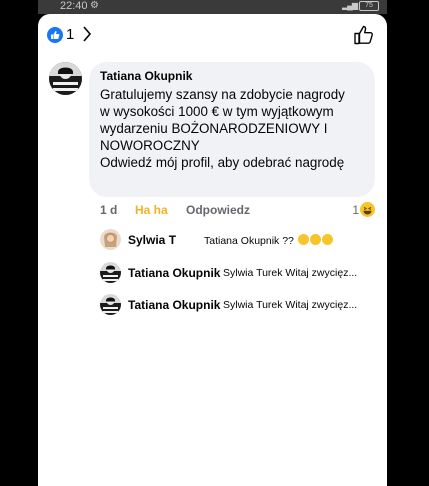 The width and height of the screenshot is (429, 486). Describe the element at coordinates (350, 5) in the screenshot. I see `signal-icon: ▂▄▆` at that location.